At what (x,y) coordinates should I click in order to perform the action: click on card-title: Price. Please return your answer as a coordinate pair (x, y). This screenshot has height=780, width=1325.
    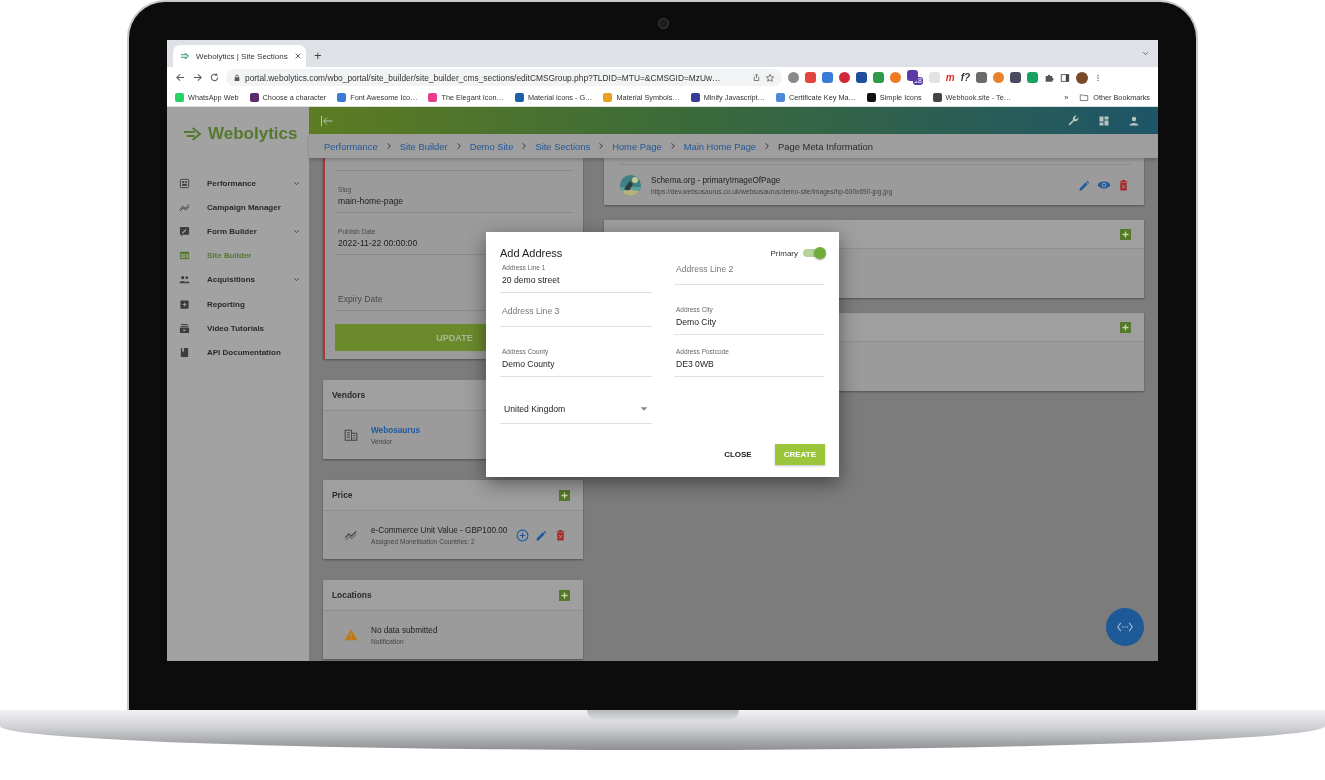
    Looking at the image, I should click on (342, 495).